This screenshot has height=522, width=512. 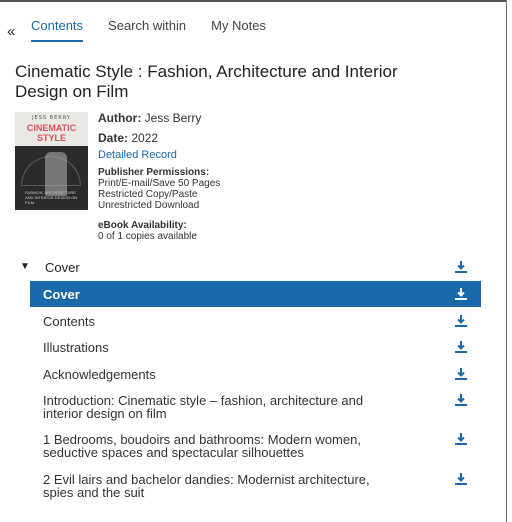 What do you see at coordinates (11, 31) in the screenshot?
I see `collapse-panel-icon: «` at bounding box center [11, 31].